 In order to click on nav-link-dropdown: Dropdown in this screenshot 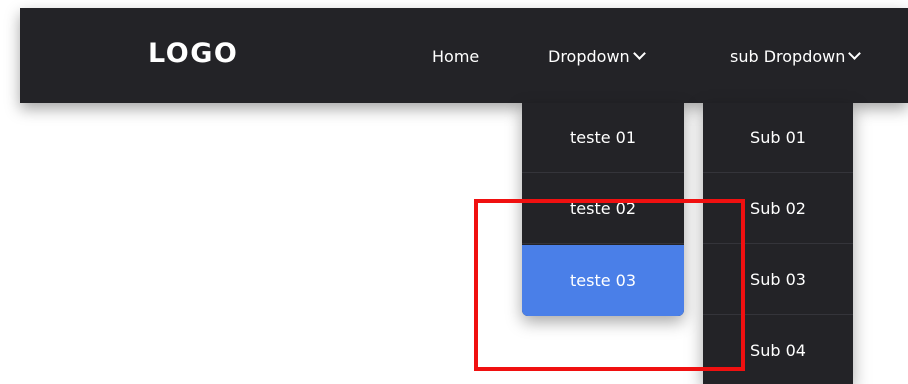, I will do `click(597, 56)`.